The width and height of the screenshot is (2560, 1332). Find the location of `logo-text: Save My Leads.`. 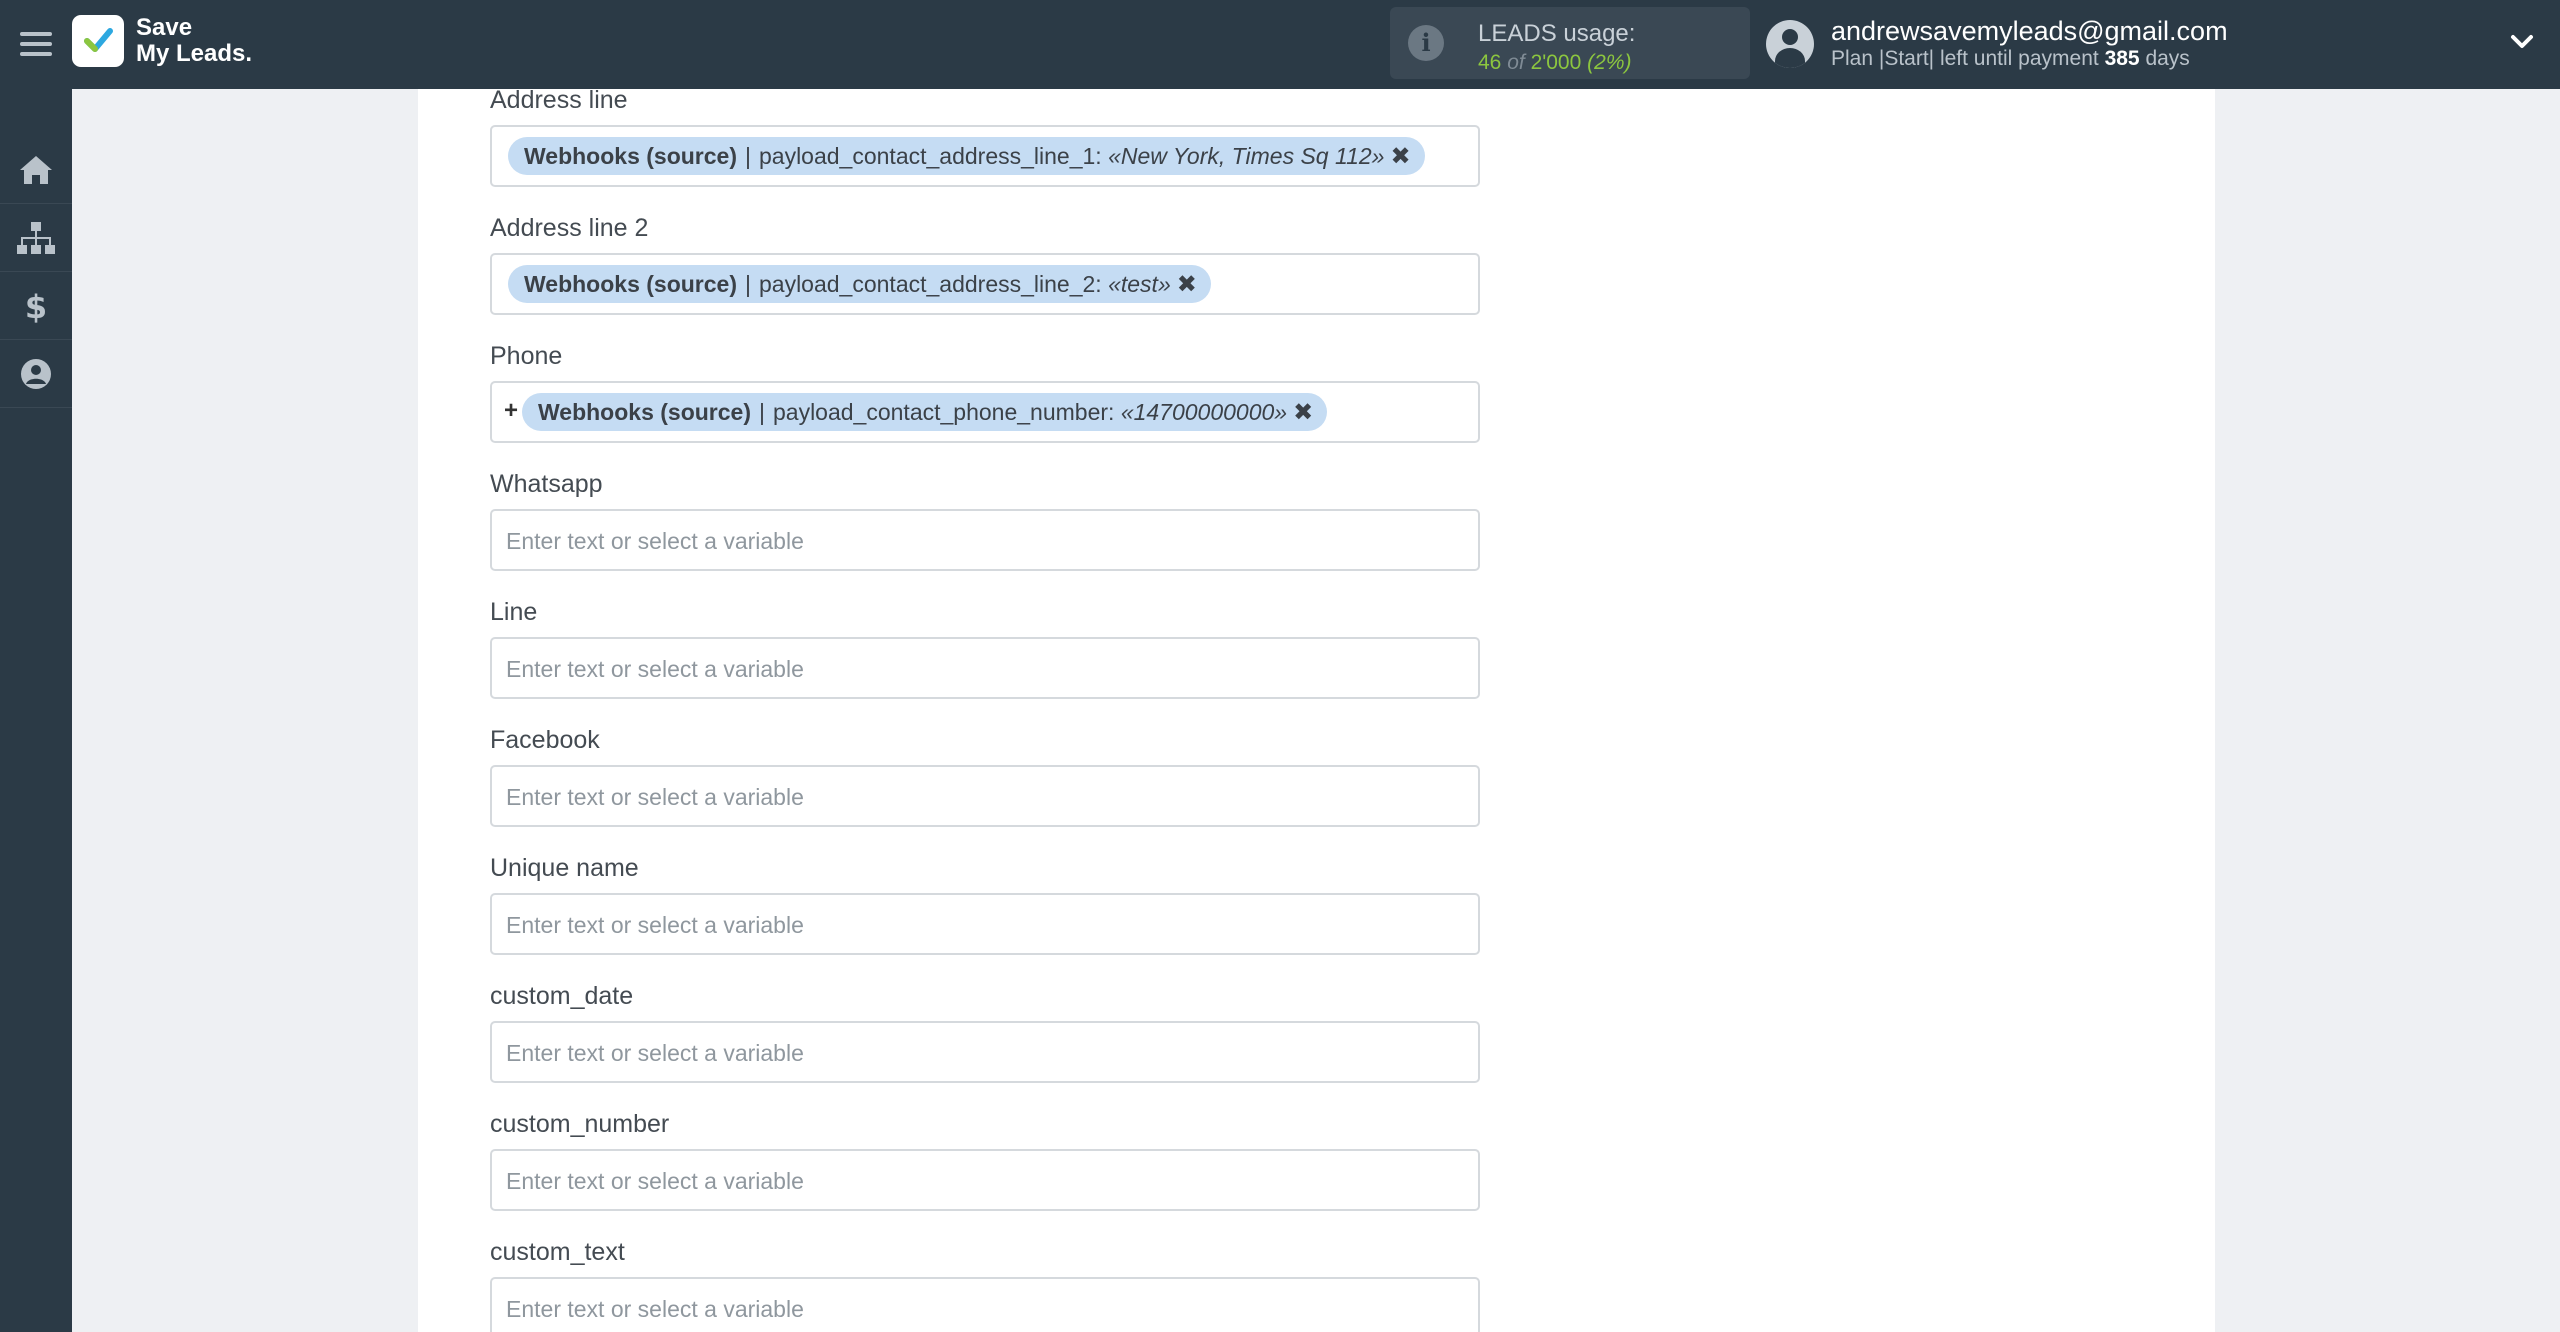

logo-text: Save My Leads. is located at coordinates (194, 41).